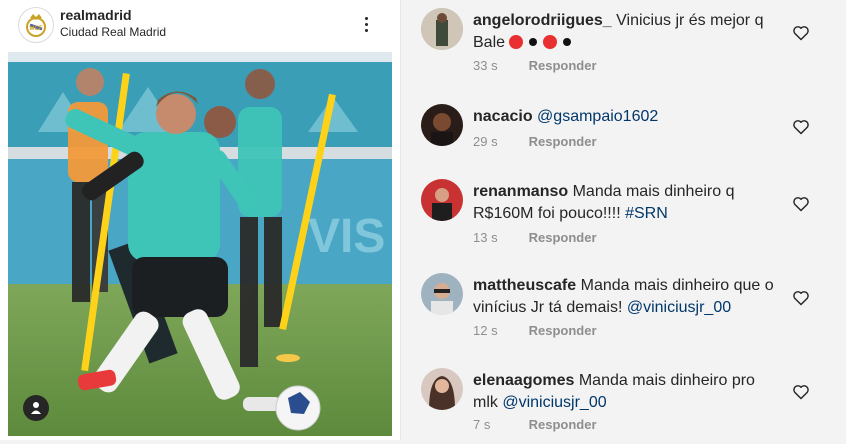 The image size is (846, 444). What do you see at coordinates (520, 191) in the screenshot?
I see `comment-username: renanmanso` at bounding box center [520, 191].